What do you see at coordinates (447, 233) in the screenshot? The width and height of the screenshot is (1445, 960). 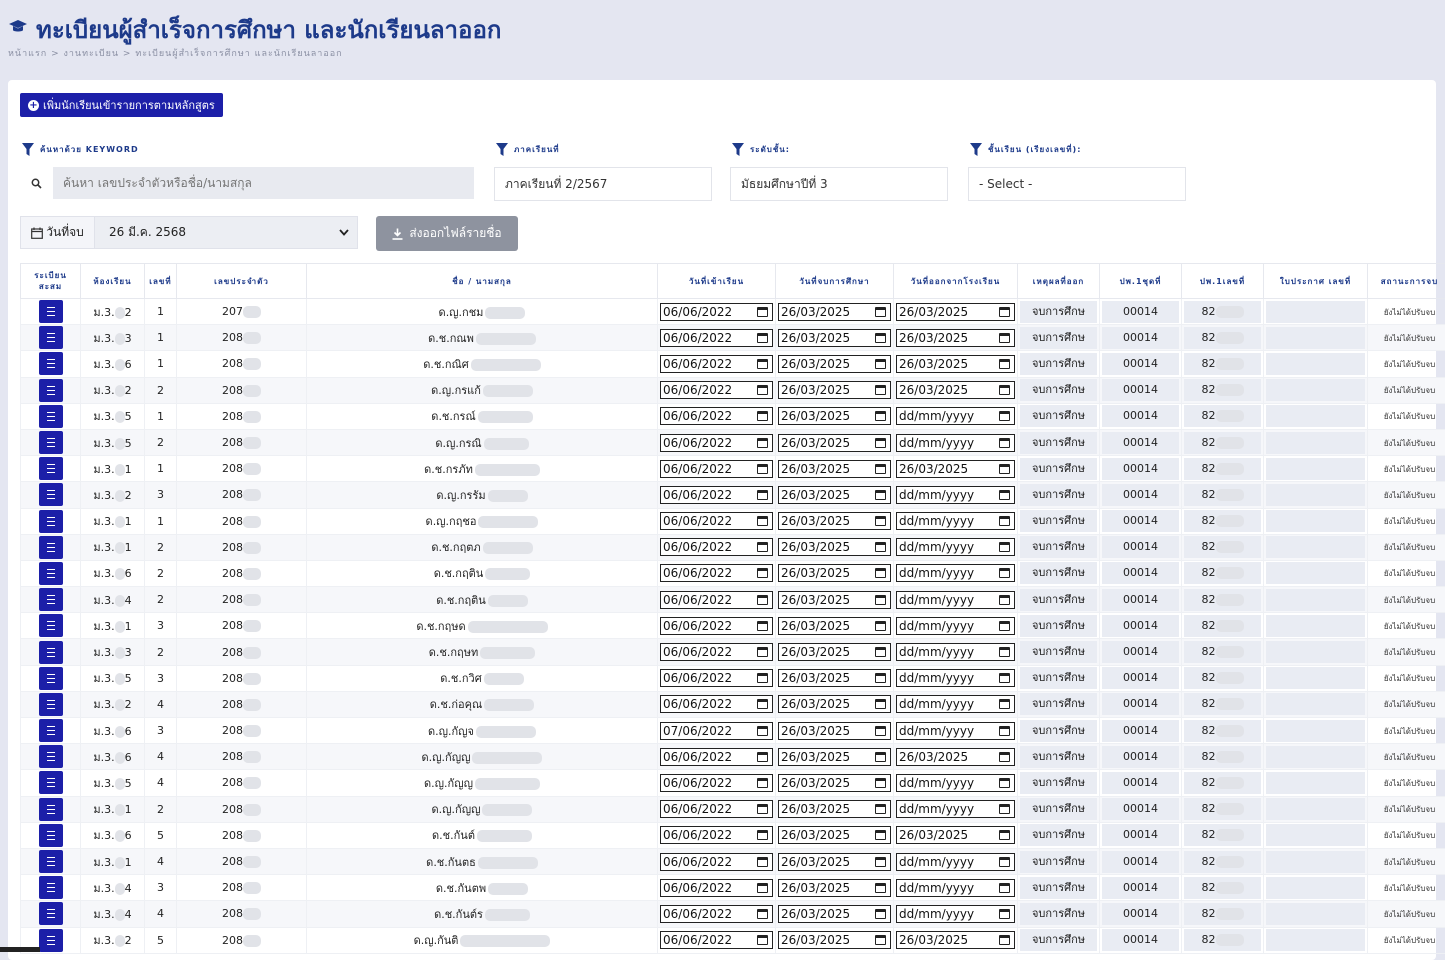 I see `export-button: ส่งออกไฟล์รายชื่อ` at bounding box center [447, 233].